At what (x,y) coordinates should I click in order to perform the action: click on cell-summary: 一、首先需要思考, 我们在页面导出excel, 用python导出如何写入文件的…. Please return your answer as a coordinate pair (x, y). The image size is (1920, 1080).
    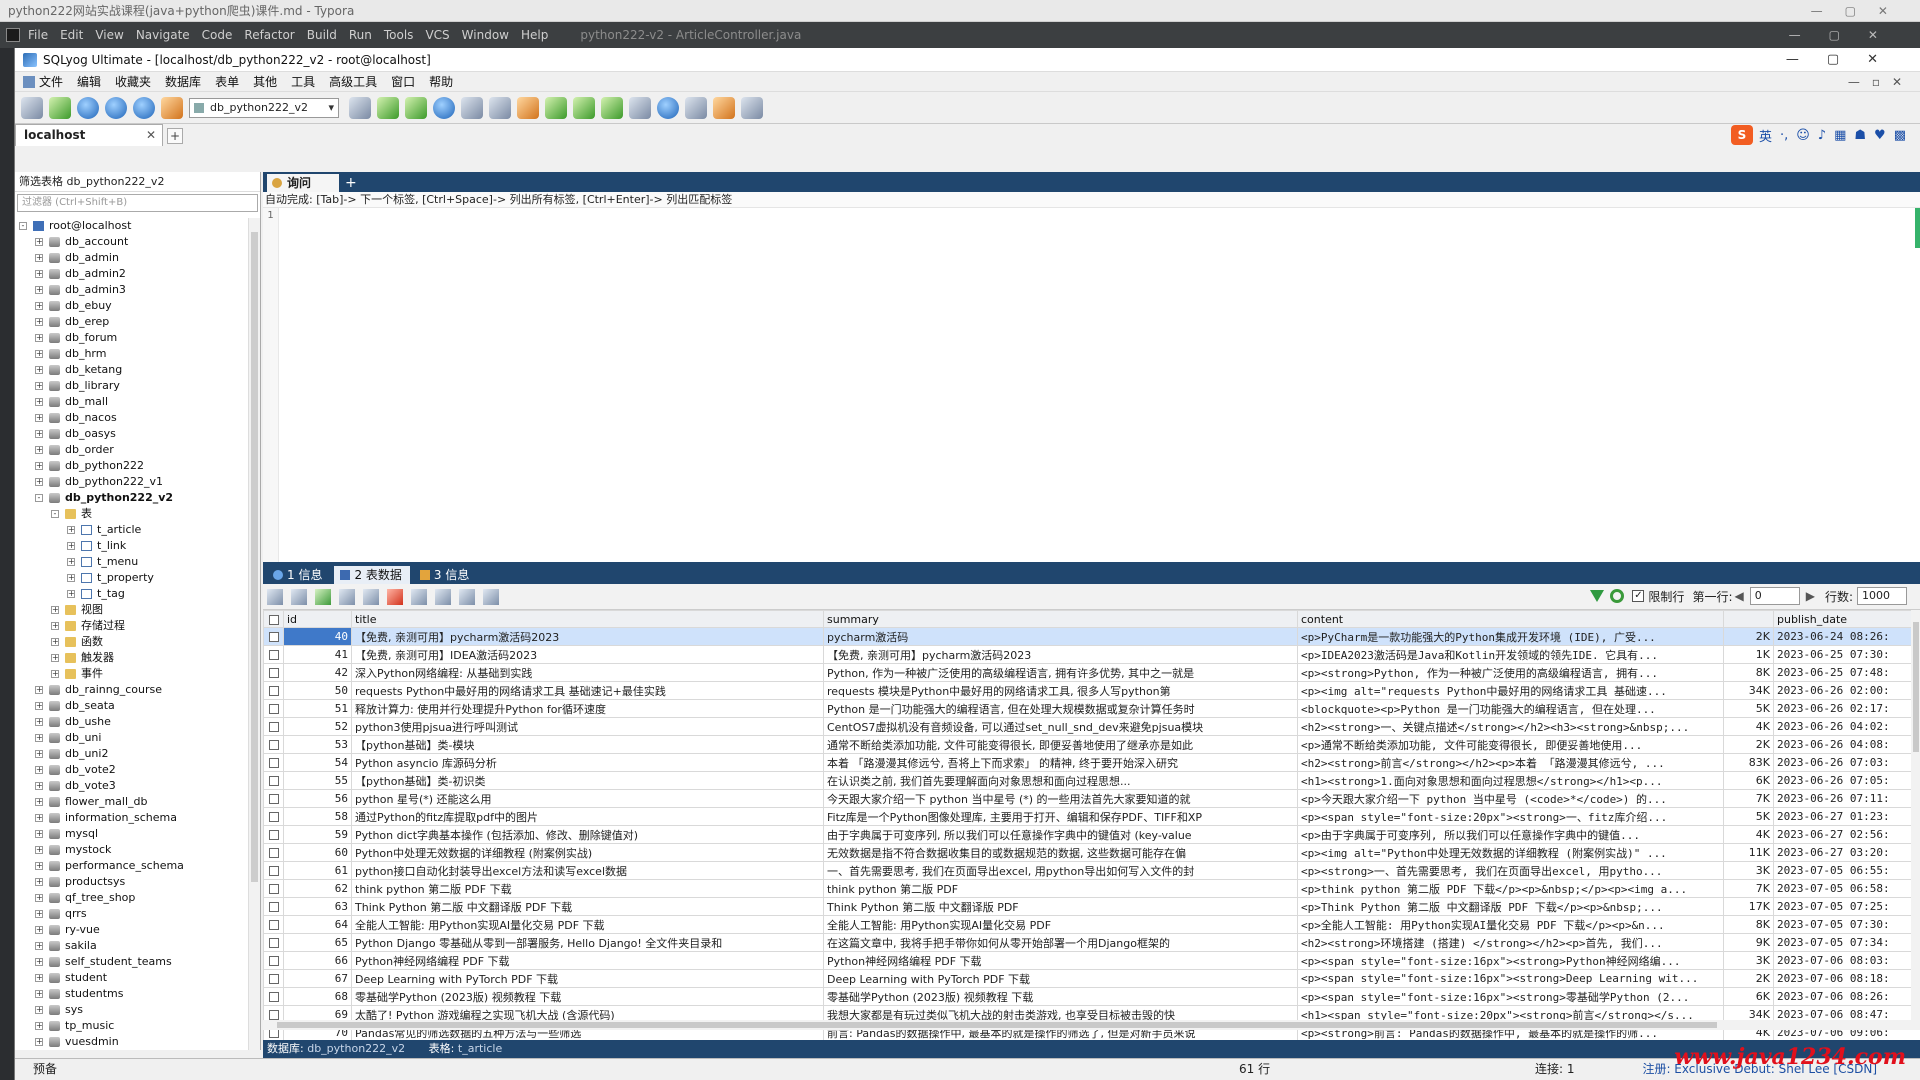
    Looking at the image, I should click on (1060, 870).